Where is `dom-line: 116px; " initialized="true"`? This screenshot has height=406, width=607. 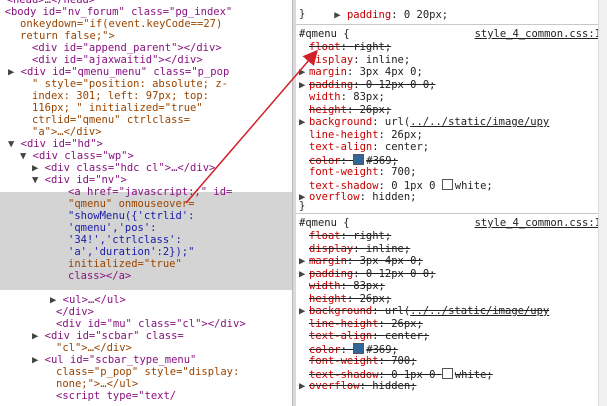
dom-line: 116px; " initialized="true" is located at coordinates (117, 108).